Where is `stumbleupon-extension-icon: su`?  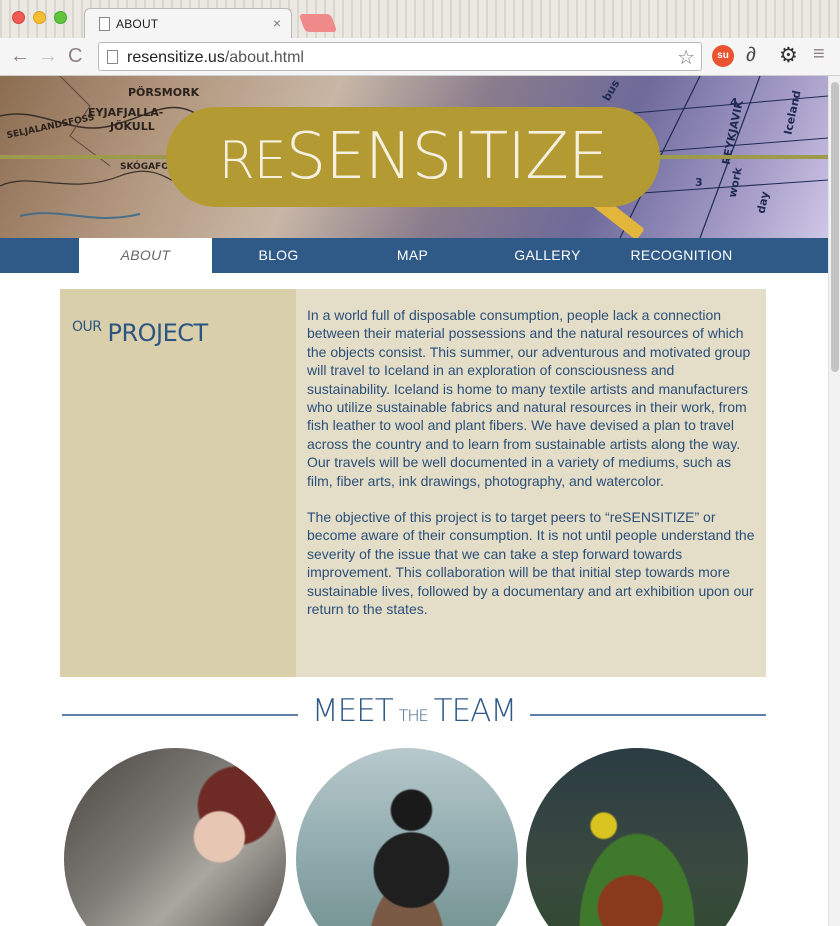 stumbleupon-extension-icon: su is located at coordinates (723, 56).